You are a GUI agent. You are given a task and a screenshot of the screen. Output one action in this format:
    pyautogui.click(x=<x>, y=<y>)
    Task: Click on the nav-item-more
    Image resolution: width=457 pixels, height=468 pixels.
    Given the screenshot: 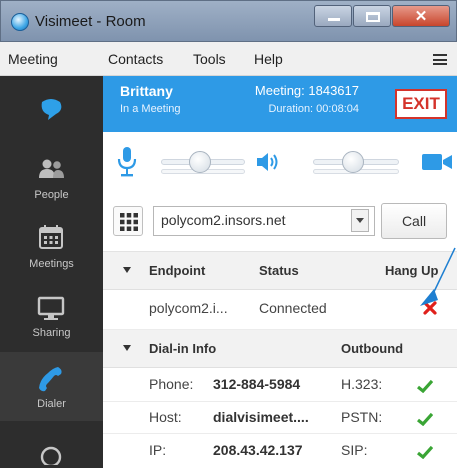 What is the action you would take?
    pyautogui.click(x=51, y=444)
    